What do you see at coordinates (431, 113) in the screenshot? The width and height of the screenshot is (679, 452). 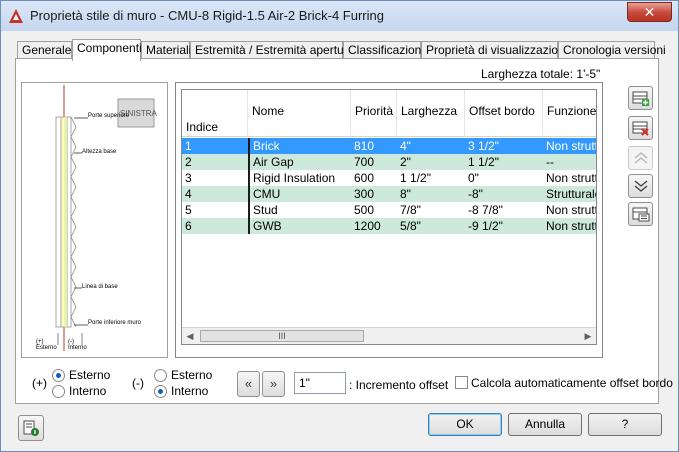 I see `column-header-larghezza: Larghezza` at bounding box center [431, 113].